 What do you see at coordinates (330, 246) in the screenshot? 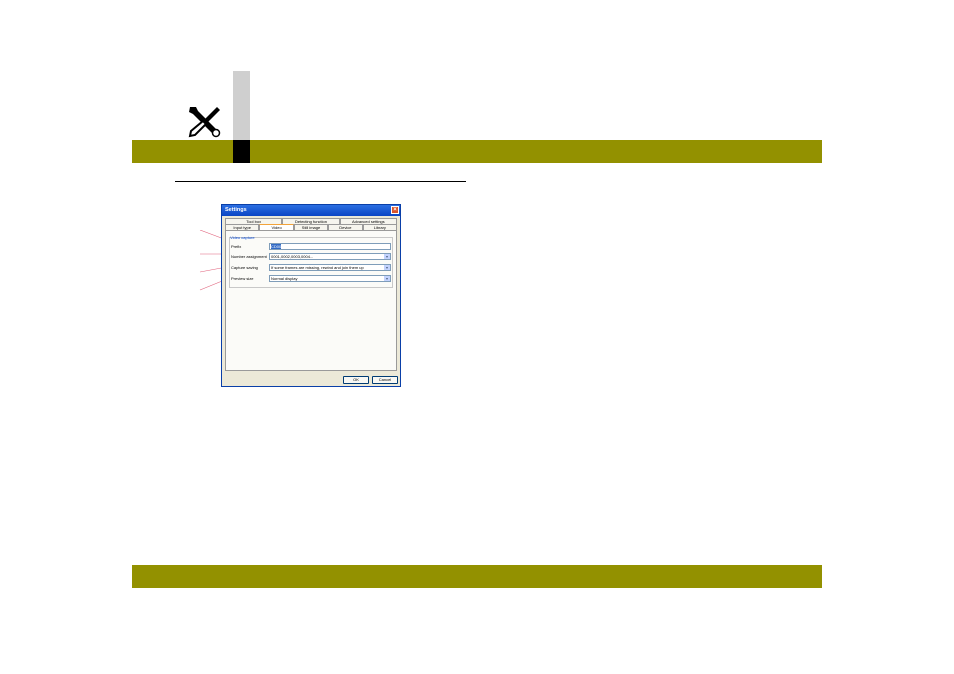
I see `prefix-input: CD00` at bounding box center [330, 246].